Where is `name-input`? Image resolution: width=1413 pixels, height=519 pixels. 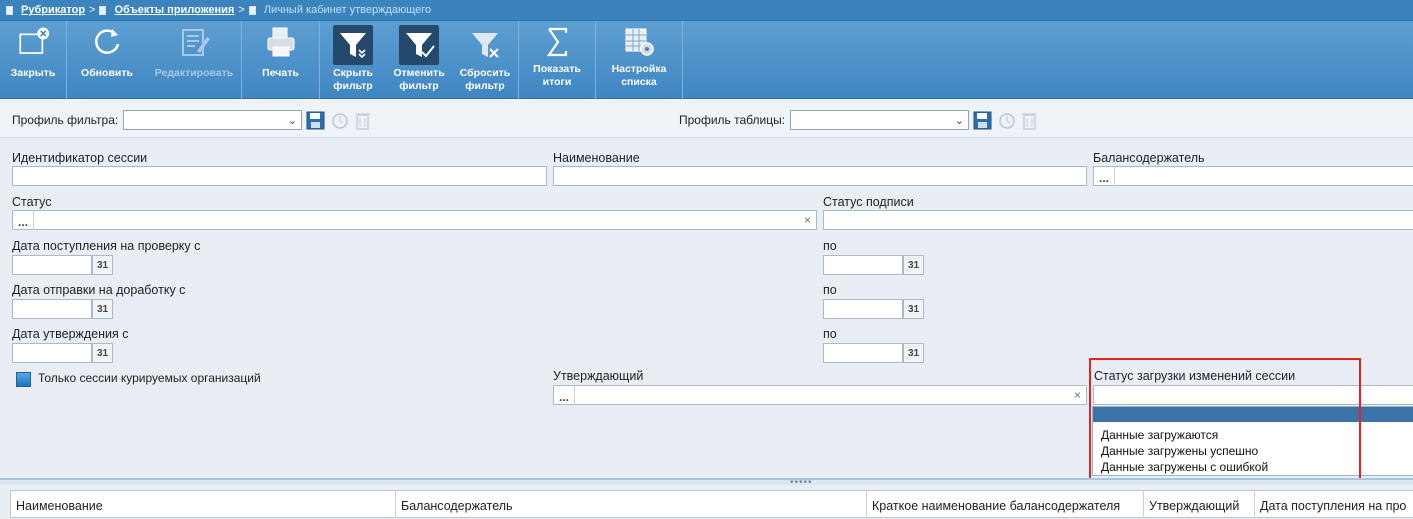
name-input is located at coordinates (820, 176).